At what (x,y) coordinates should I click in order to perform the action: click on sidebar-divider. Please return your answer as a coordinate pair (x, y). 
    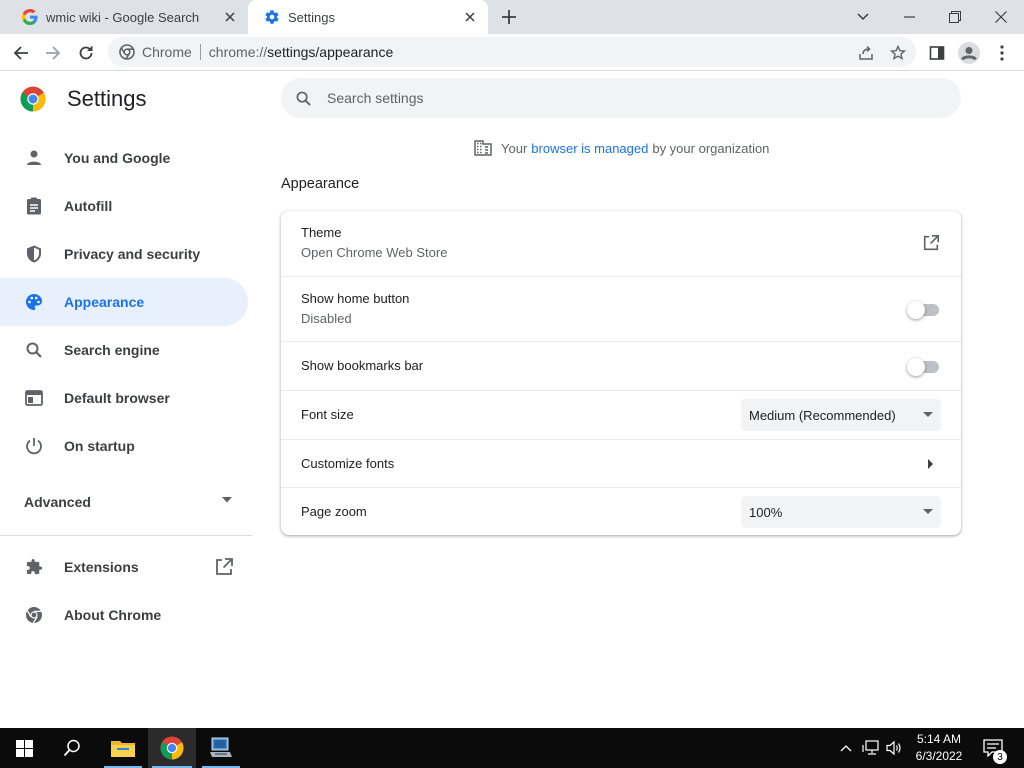
    Looking at the image, I should click on (126, 535).